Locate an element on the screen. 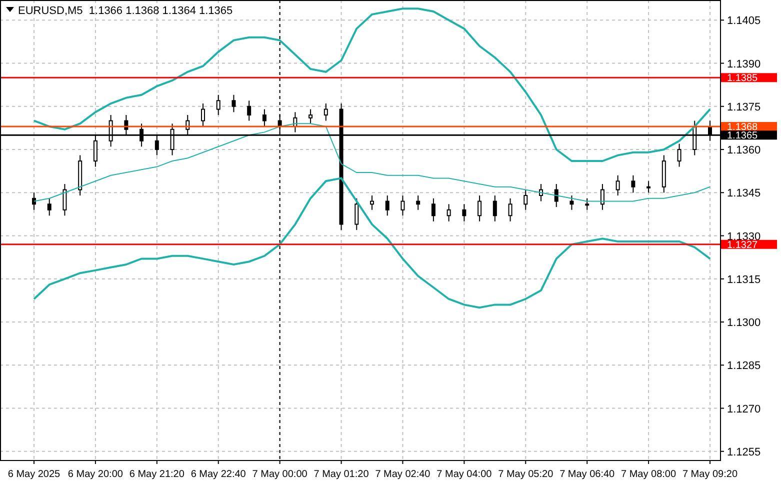 Image resolution: width=781 pixels, height=489 pixels. price-axis-label: 1.1390 is located at coordinates (744, 64).